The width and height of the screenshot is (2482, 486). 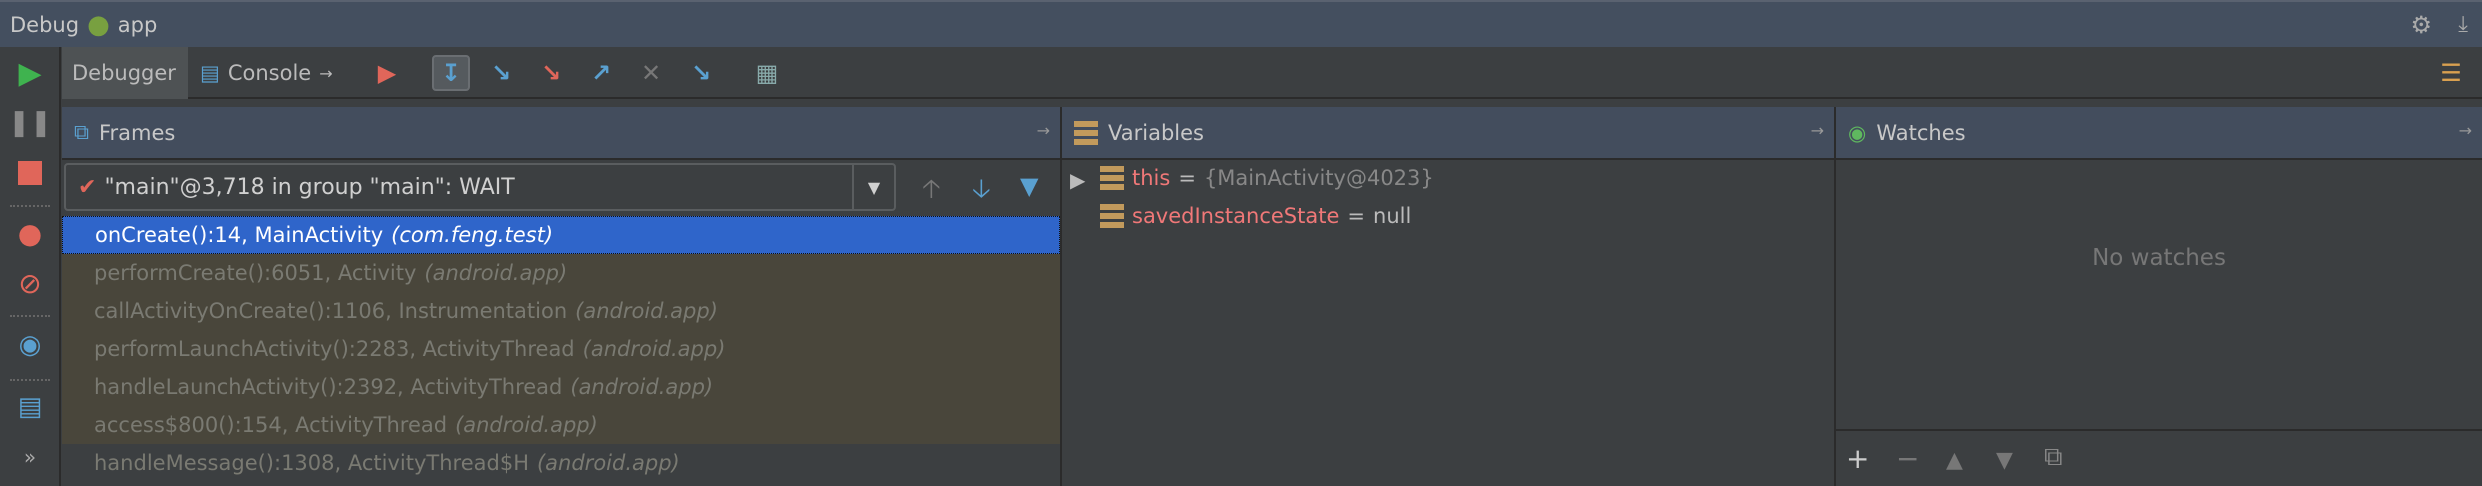 I want to click on restore-layout-icon: ☰, so click(x=2451, y=73).